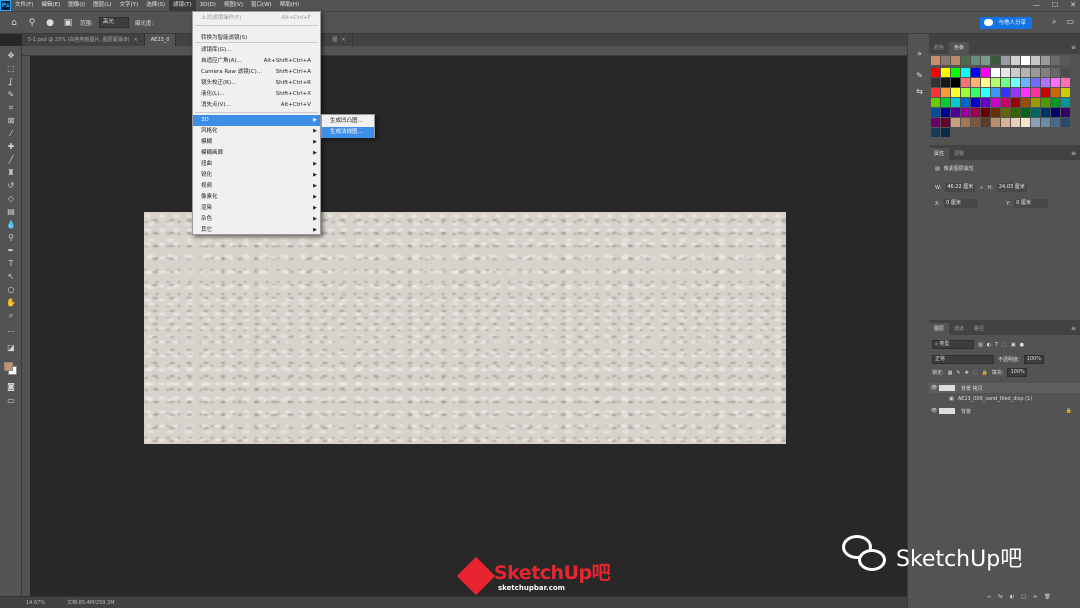 Image resolution: width=1080 pixels, height=608 pixels. I want to click on move-tool-icon: ✥, so click(11, 55).